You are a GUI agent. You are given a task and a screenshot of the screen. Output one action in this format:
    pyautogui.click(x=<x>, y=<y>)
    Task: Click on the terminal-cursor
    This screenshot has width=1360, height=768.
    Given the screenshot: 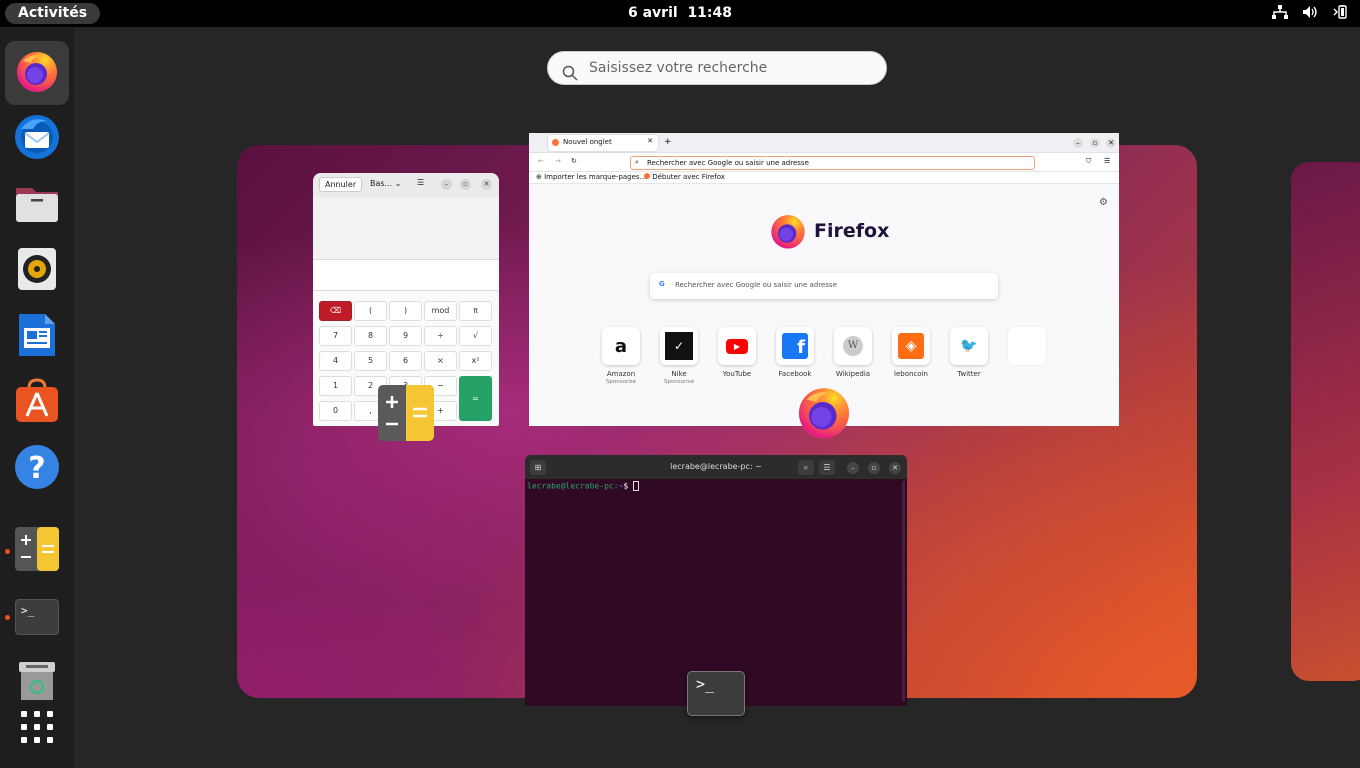 What is the action you would take?
    pyautogui.click(x=636, y=486)
    